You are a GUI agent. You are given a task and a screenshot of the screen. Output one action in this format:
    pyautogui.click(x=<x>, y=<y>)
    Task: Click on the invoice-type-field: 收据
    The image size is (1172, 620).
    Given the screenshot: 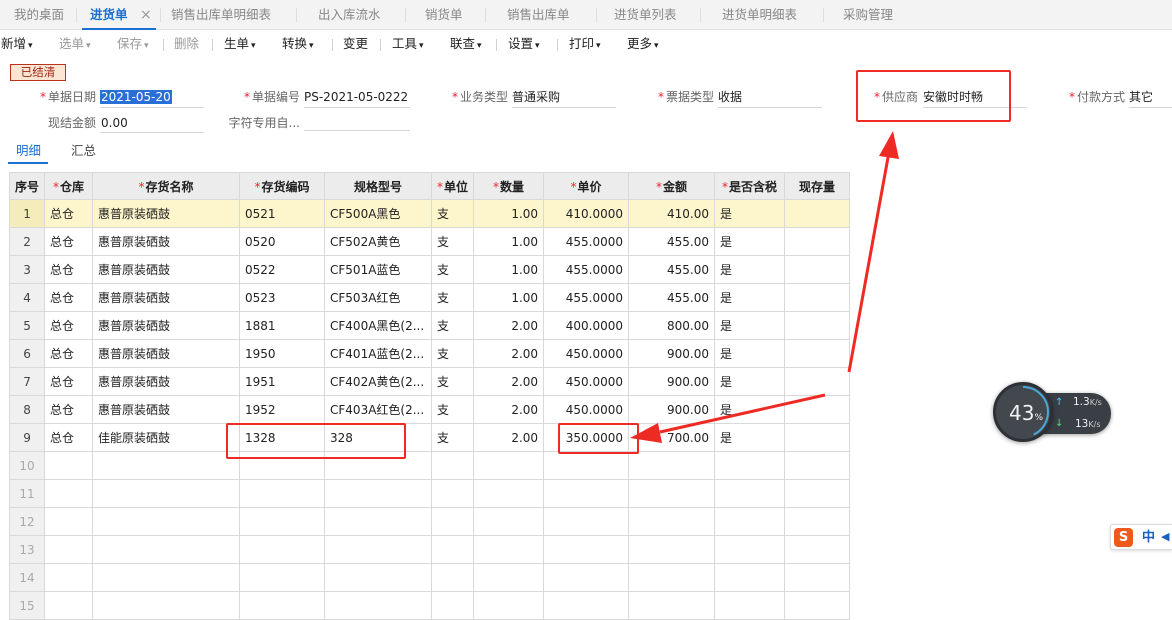 What is the action you would take?
    pyautogui.click(x=770, y=97)
    